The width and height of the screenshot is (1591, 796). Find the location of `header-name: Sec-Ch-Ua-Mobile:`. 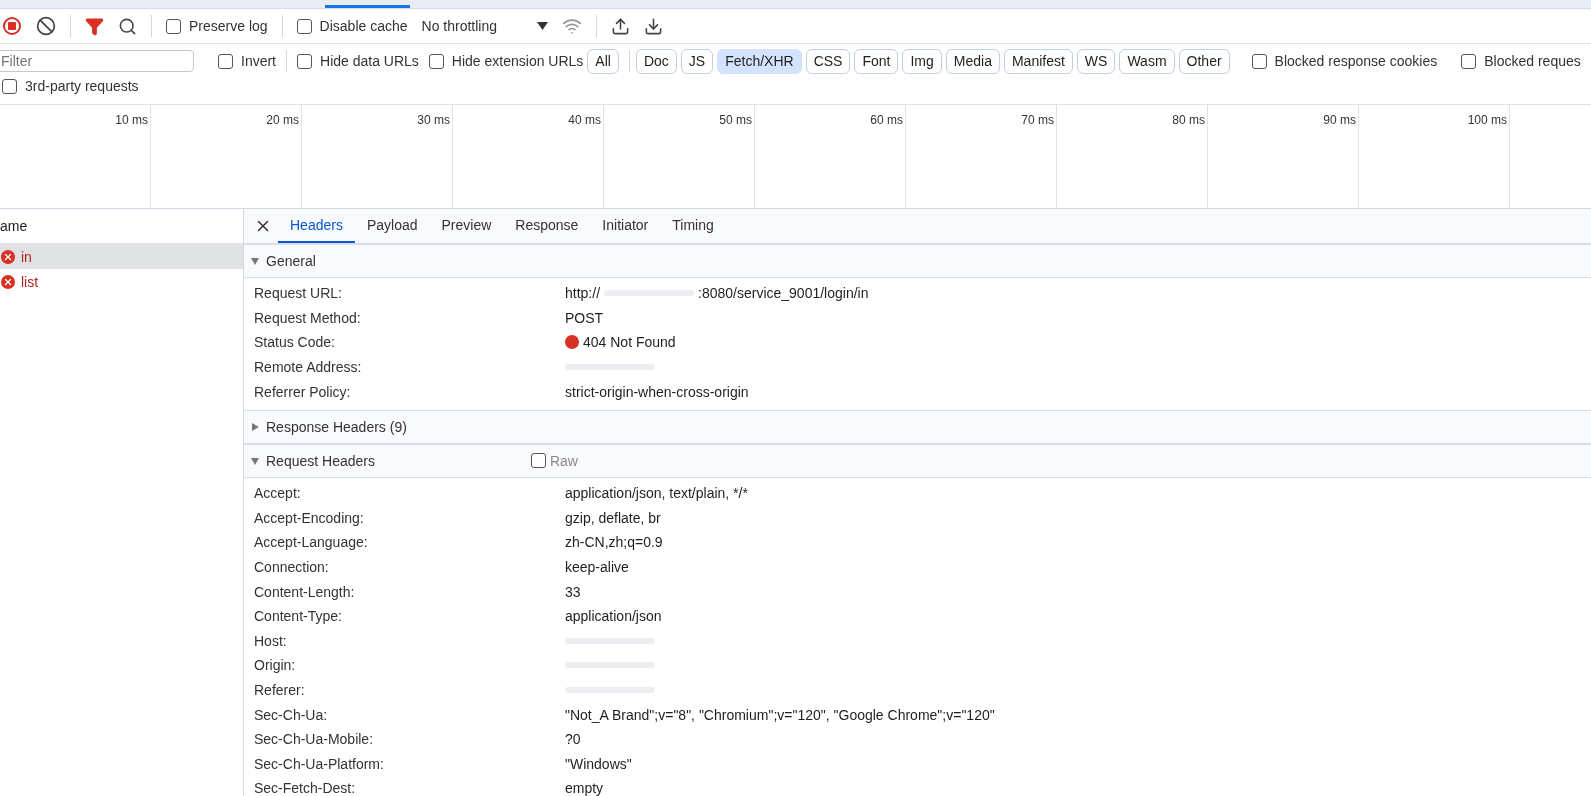

header-name: Sec-Ch-Ua-Mobile: is located at coordinates (314, 739).